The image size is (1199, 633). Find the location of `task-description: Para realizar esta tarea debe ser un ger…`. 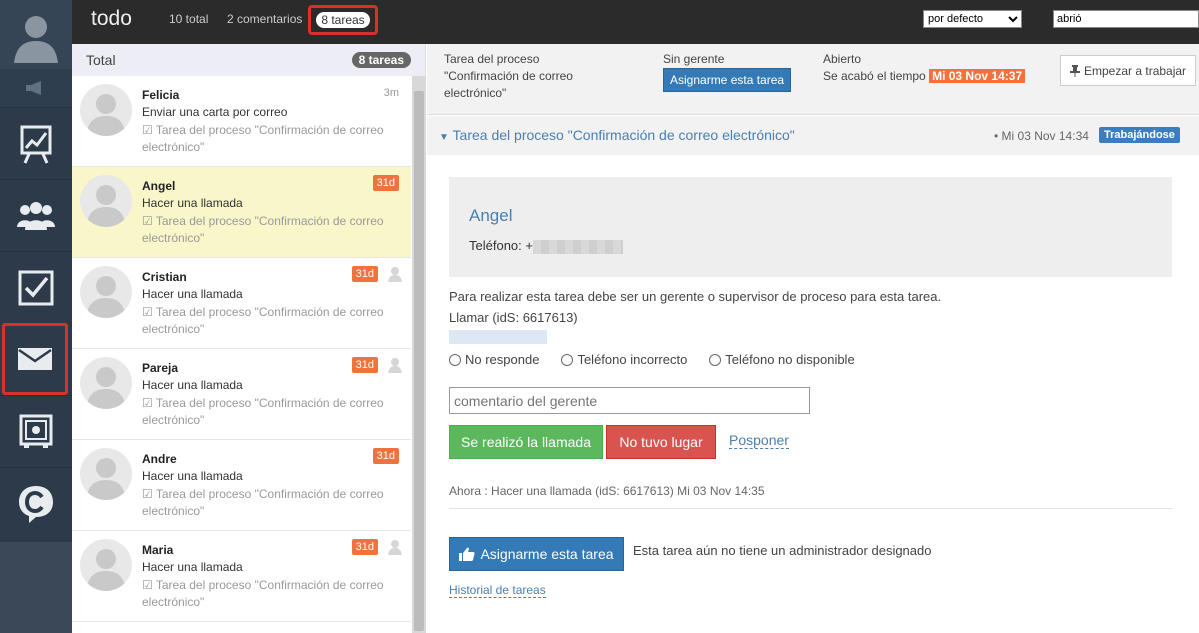

task-description: Para realizar esta tarea debe ser un ger… is located at coordinates (695, 296).